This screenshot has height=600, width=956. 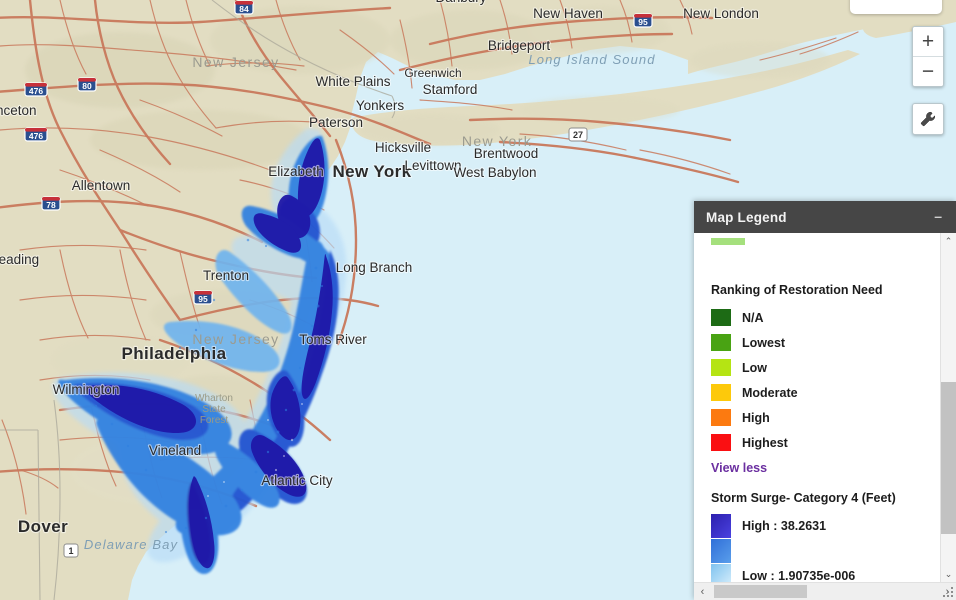 What do you see at coordinates (928, 42) in the screenshot?
I see `zoom-in-button: +` at bounding box center [928, 42].